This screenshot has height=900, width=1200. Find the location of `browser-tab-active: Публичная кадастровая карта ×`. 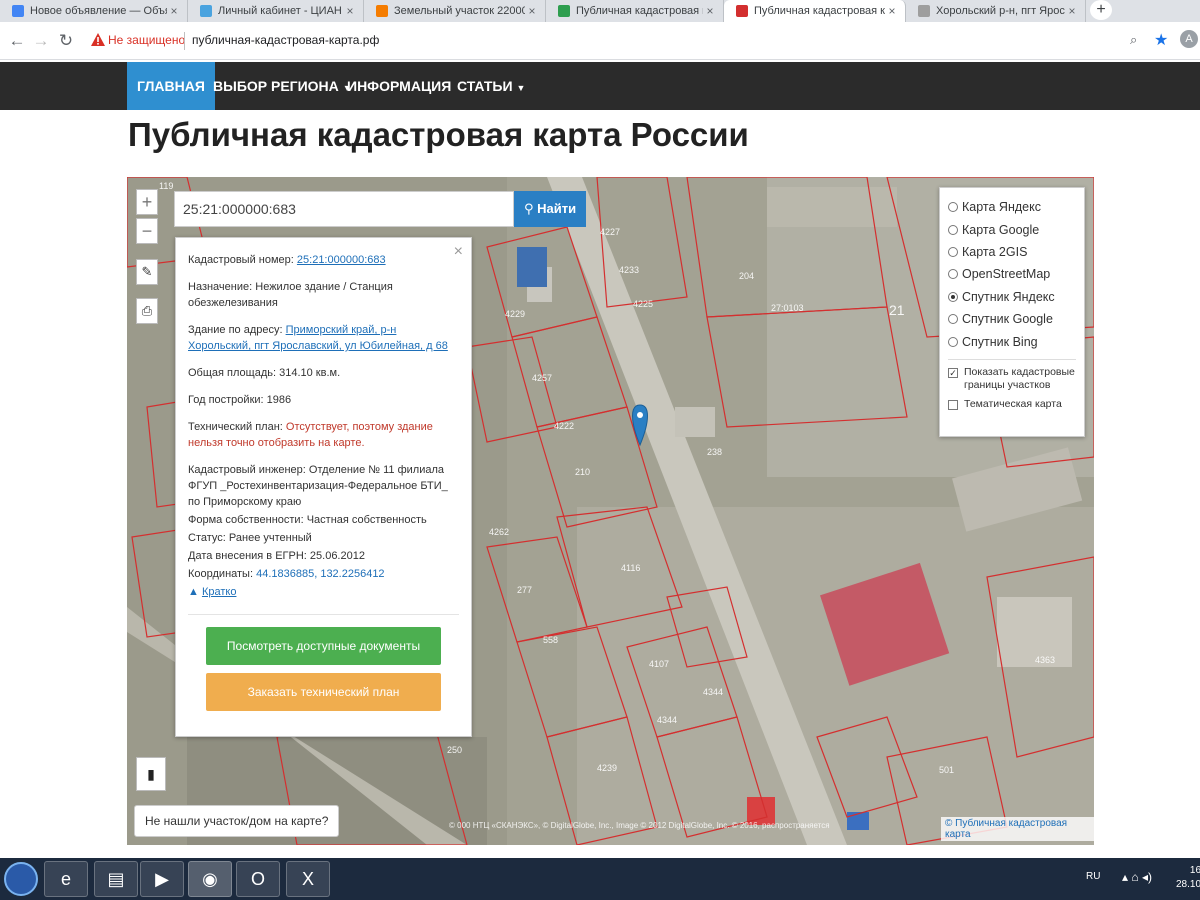

browser-tab-active: Публичная кадастровая карта × is located at coordinates (815, 11).